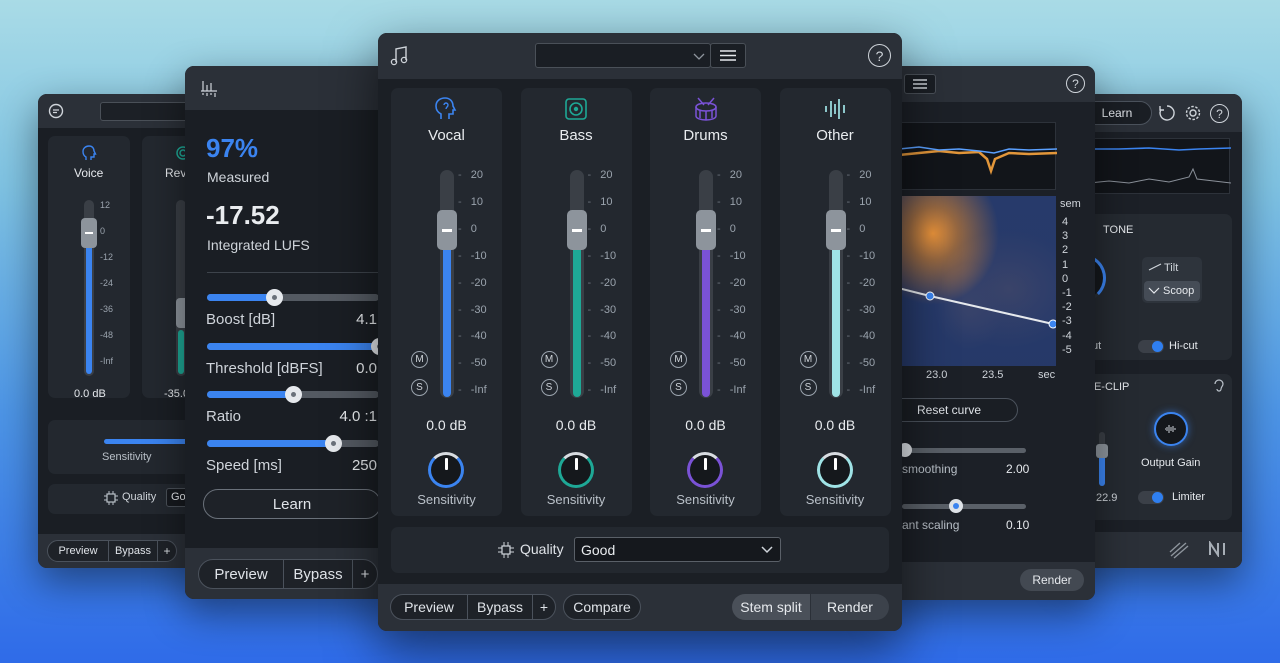 This screenshot has width=1280, height=663. I want to click on bass-sensitivity-knob, so click(575, 470).